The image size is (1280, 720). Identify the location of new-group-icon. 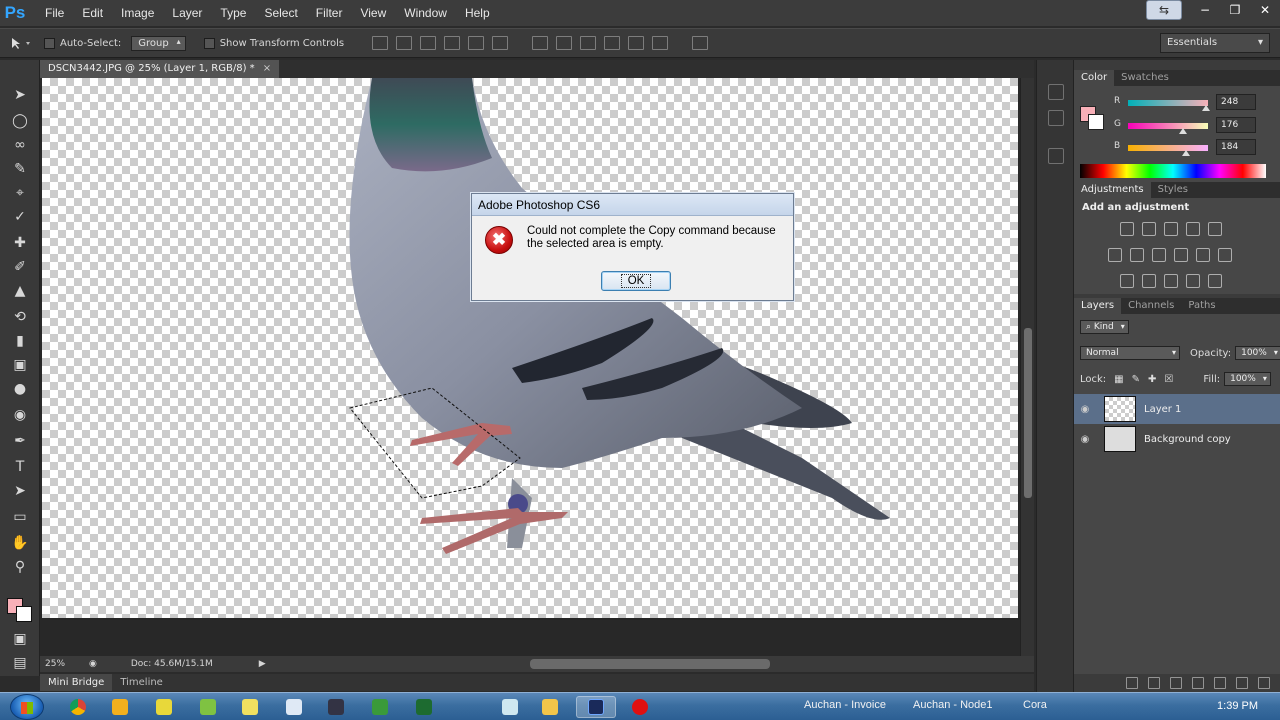
(1220, 683).